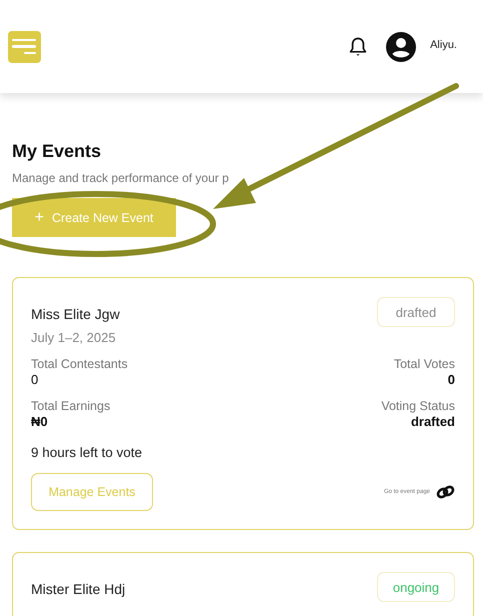 The image size is (483, 616). What do you see at coordinates (75, 314) in the screenshot?
I see `event-name: Miss Elite Jgw` at bounding box center [75, 314].